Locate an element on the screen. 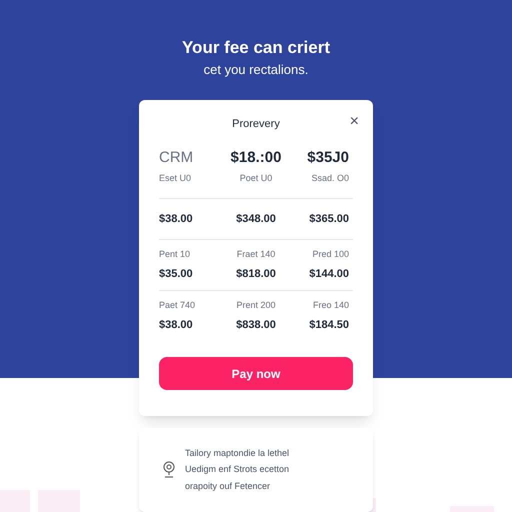 The width and height of the screenshot is (512, 512). webcam-icon is located at coordinates (169, 470).